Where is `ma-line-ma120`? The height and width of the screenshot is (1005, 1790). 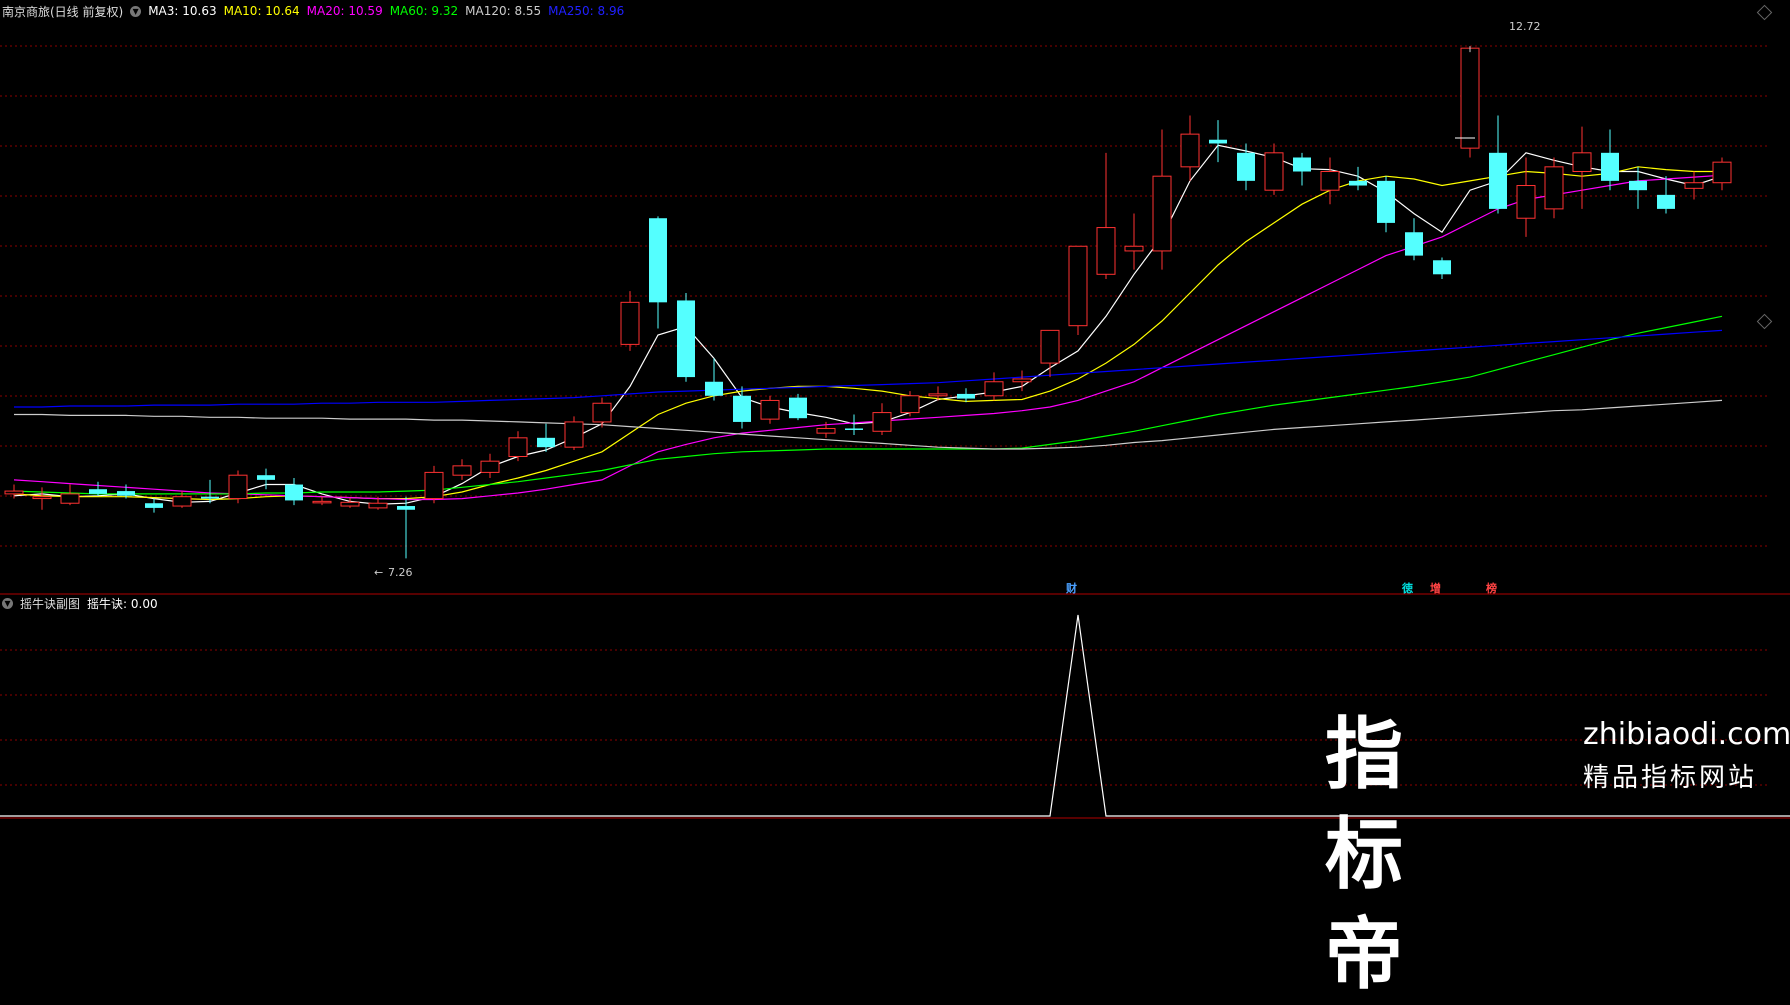
ma-line-ma120 is located at coordinates (868, 424).